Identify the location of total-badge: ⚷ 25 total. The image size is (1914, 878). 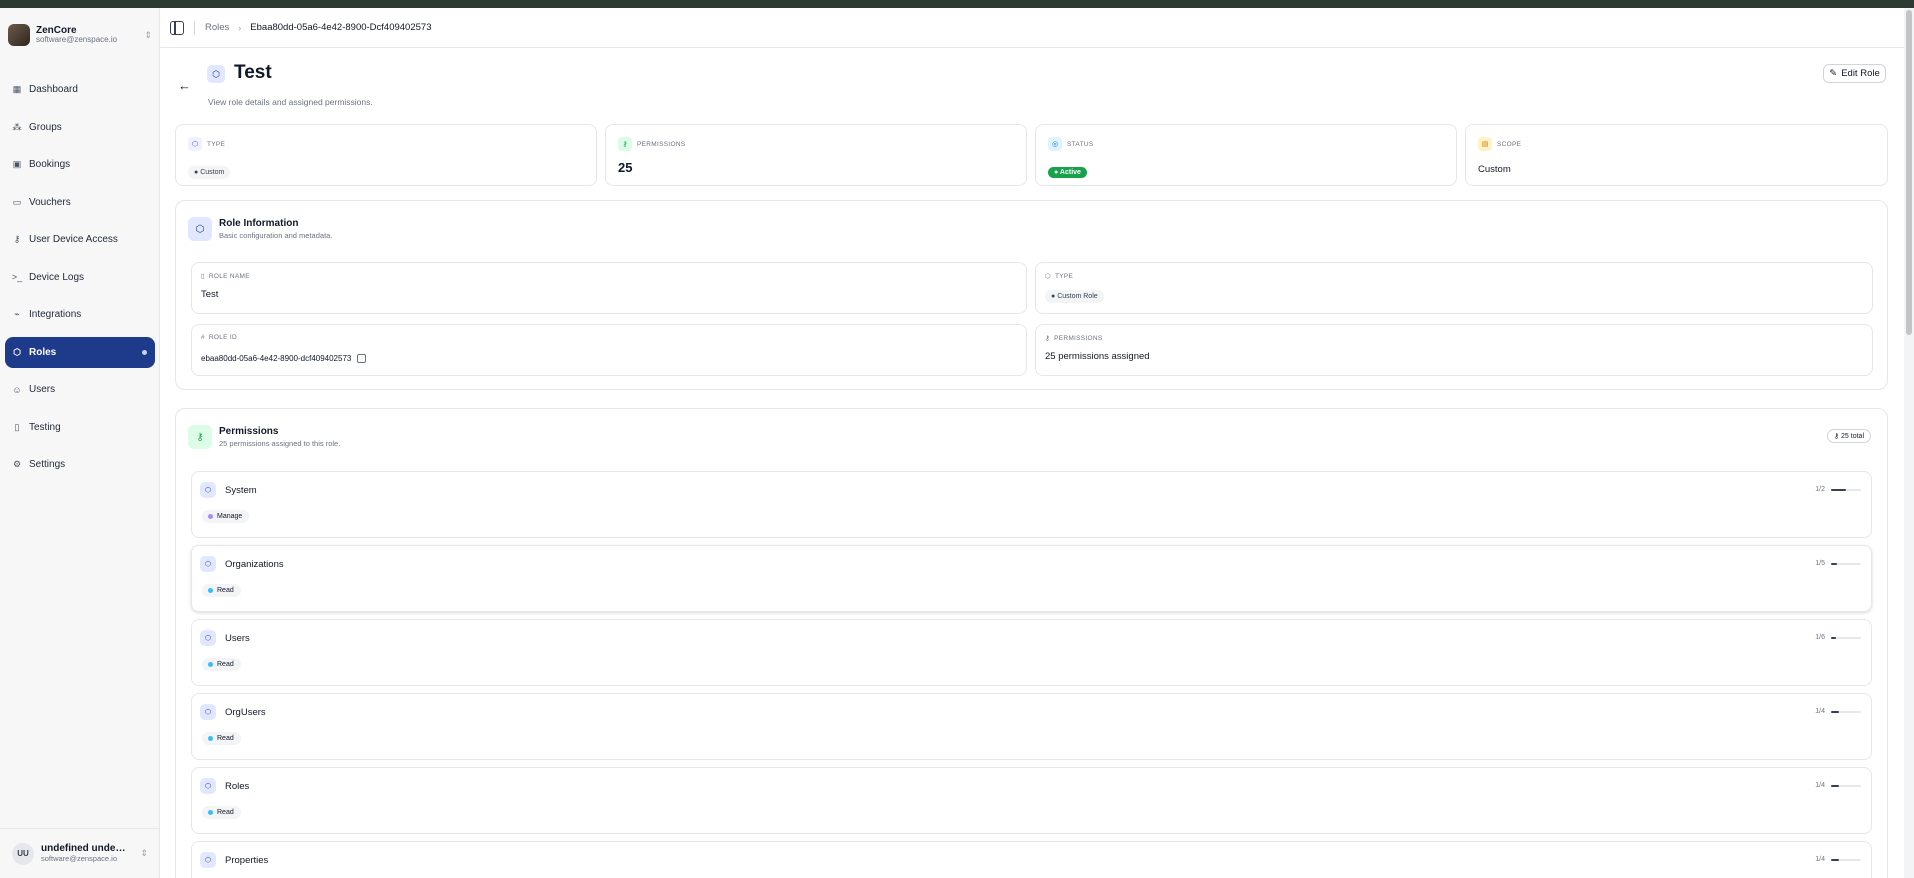
(1848, 436).